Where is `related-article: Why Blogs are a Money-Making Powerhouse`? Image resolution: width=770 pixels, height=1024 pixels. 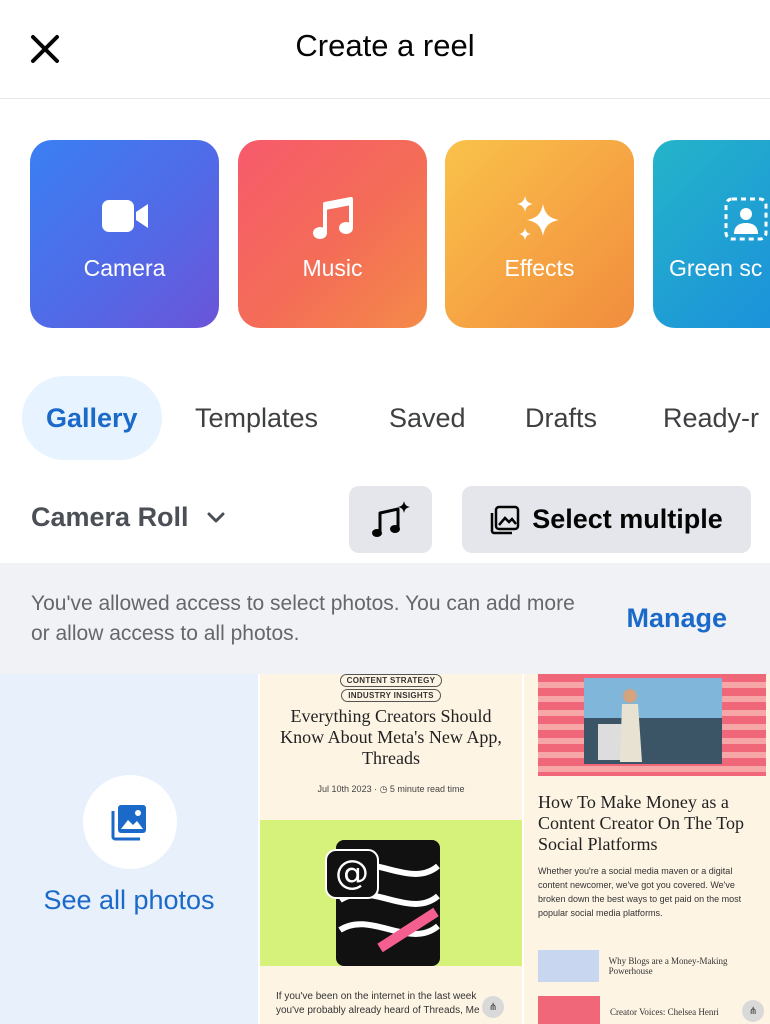 related-article: Why Blogs are a Money-Making Powerhouse is located at coordinates (654, 966).